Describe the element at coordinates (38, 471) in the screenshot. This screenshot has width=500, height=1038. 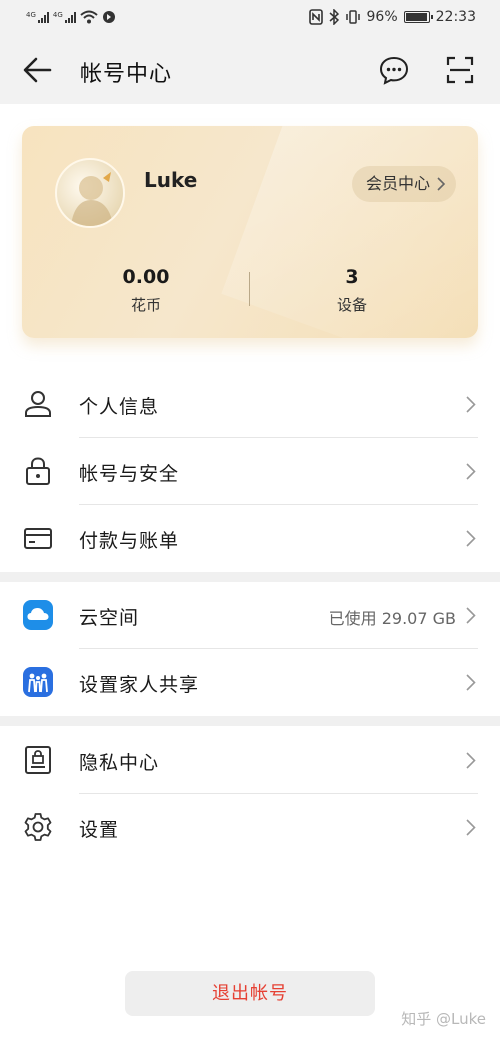
I see `lock-icon` at that location.